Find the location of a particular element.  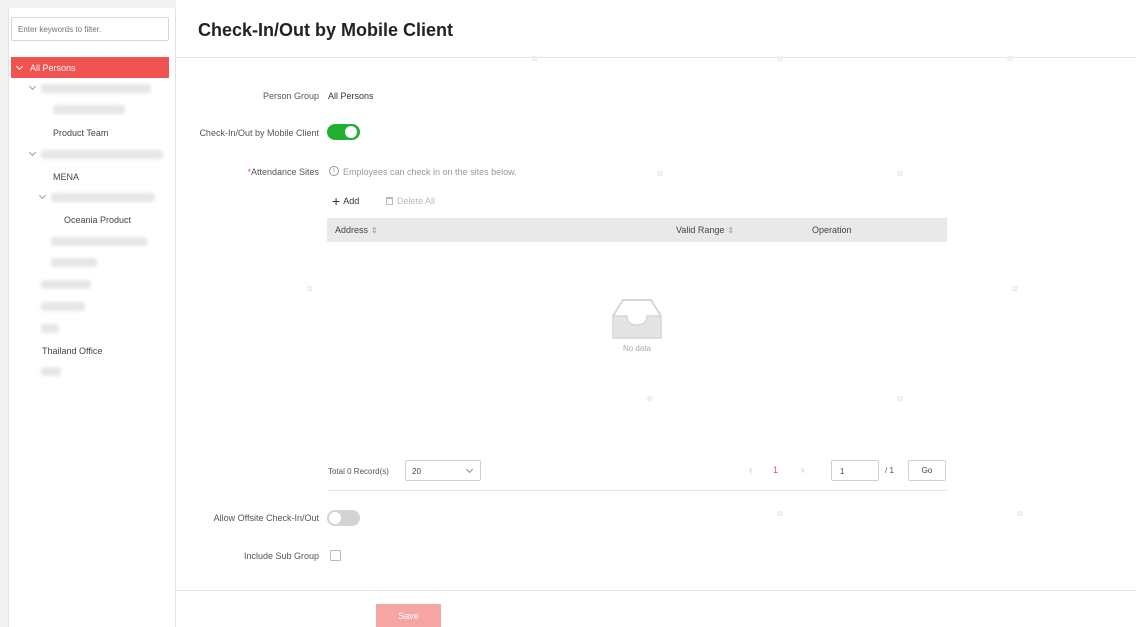

page-header: Check-In/Out by Mobile Client is located at coordinates (656, 29).